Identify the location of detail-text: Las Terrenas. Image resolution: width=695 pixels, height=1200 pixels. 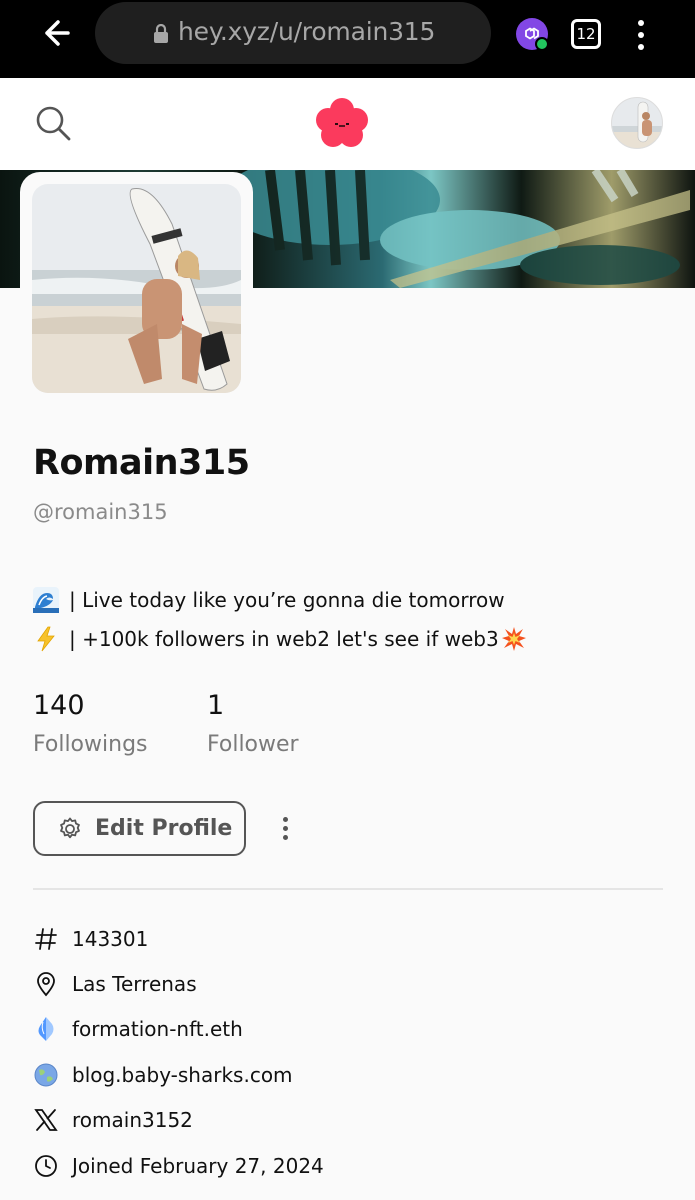
(134, 984).